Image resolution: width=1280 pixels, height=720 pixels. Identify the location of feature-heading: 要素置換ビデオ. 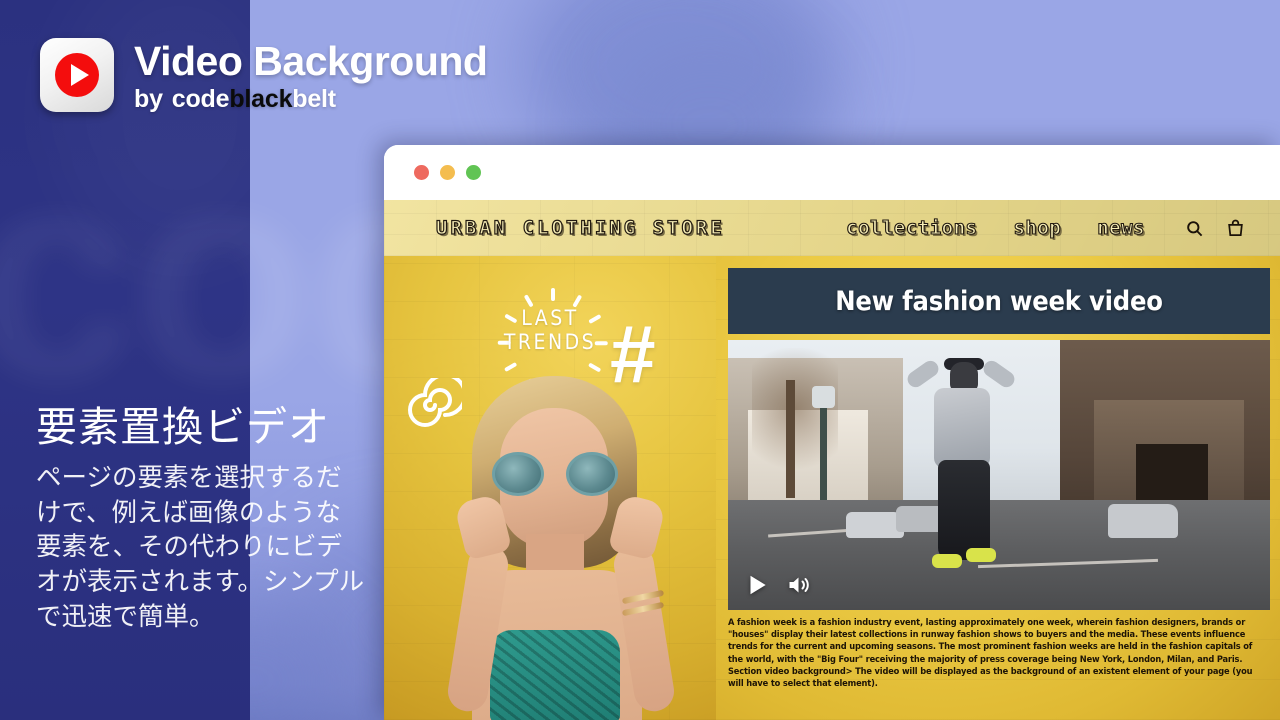
(183, 427).